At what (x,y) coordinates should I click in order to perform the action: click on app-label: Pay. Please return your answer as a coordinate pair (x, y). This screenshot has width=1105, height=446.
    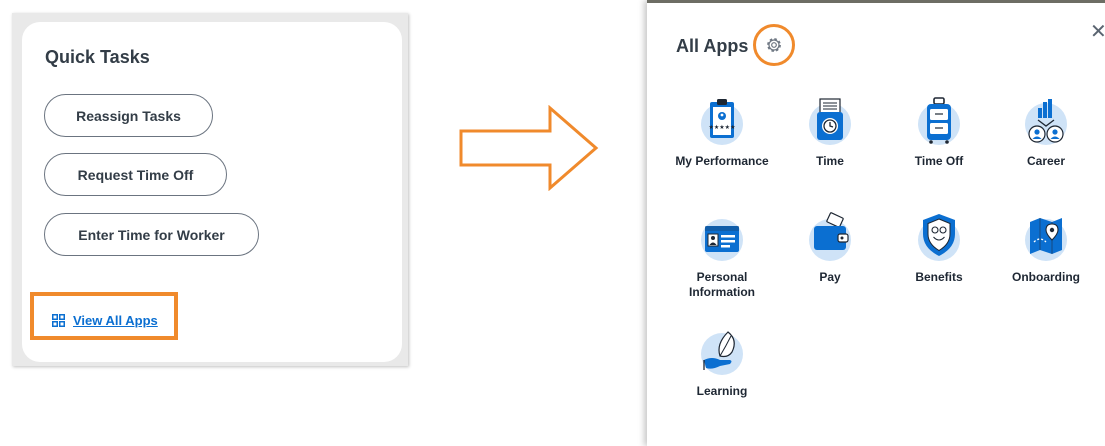
    Looking at the image, I should click on (830, 277).